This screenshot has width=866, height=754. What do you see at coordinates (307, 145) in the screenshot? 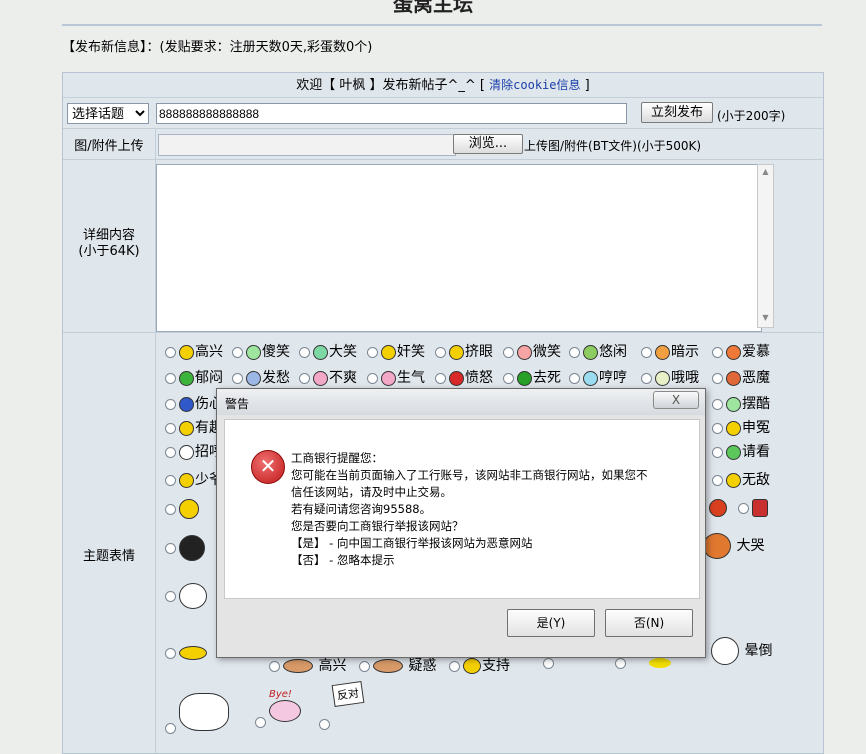
I see `file-path-input` at bounding box center [307, 145].